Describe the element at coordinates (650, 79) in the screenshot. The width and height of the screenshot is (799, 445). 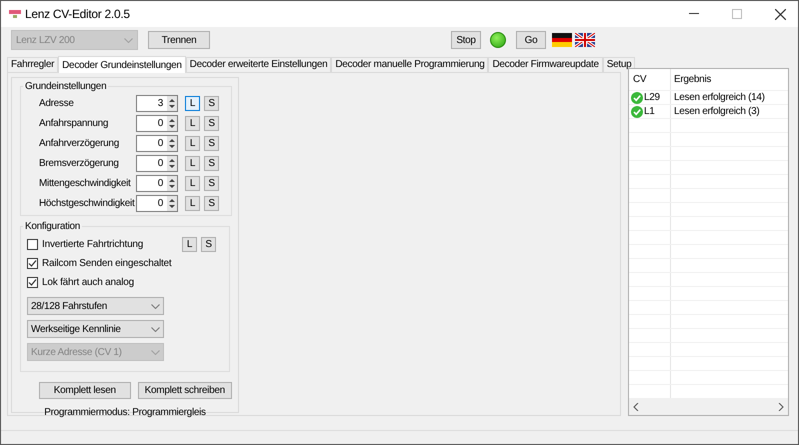
I see `column-header: CV` at that location.